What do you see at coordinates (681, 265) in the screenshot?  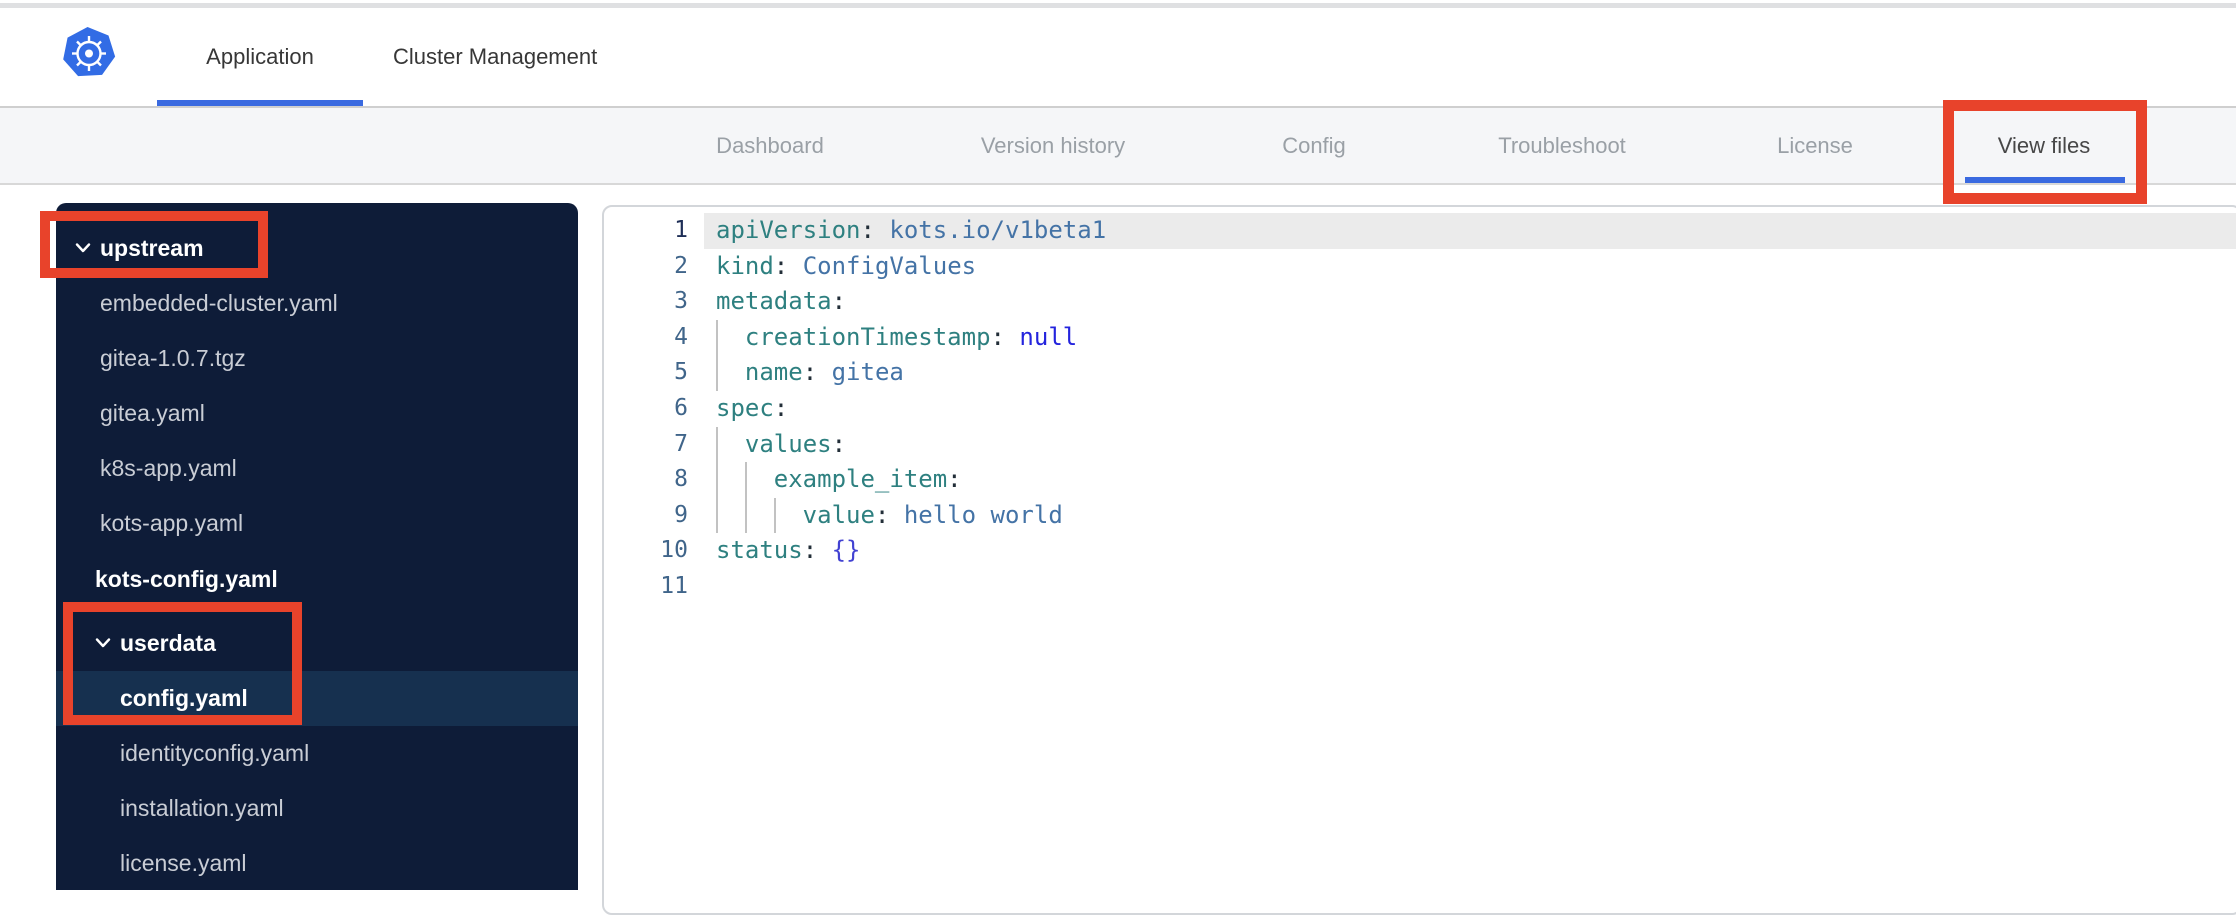 I see `line-number: 2` at bounding box center [681, 265].